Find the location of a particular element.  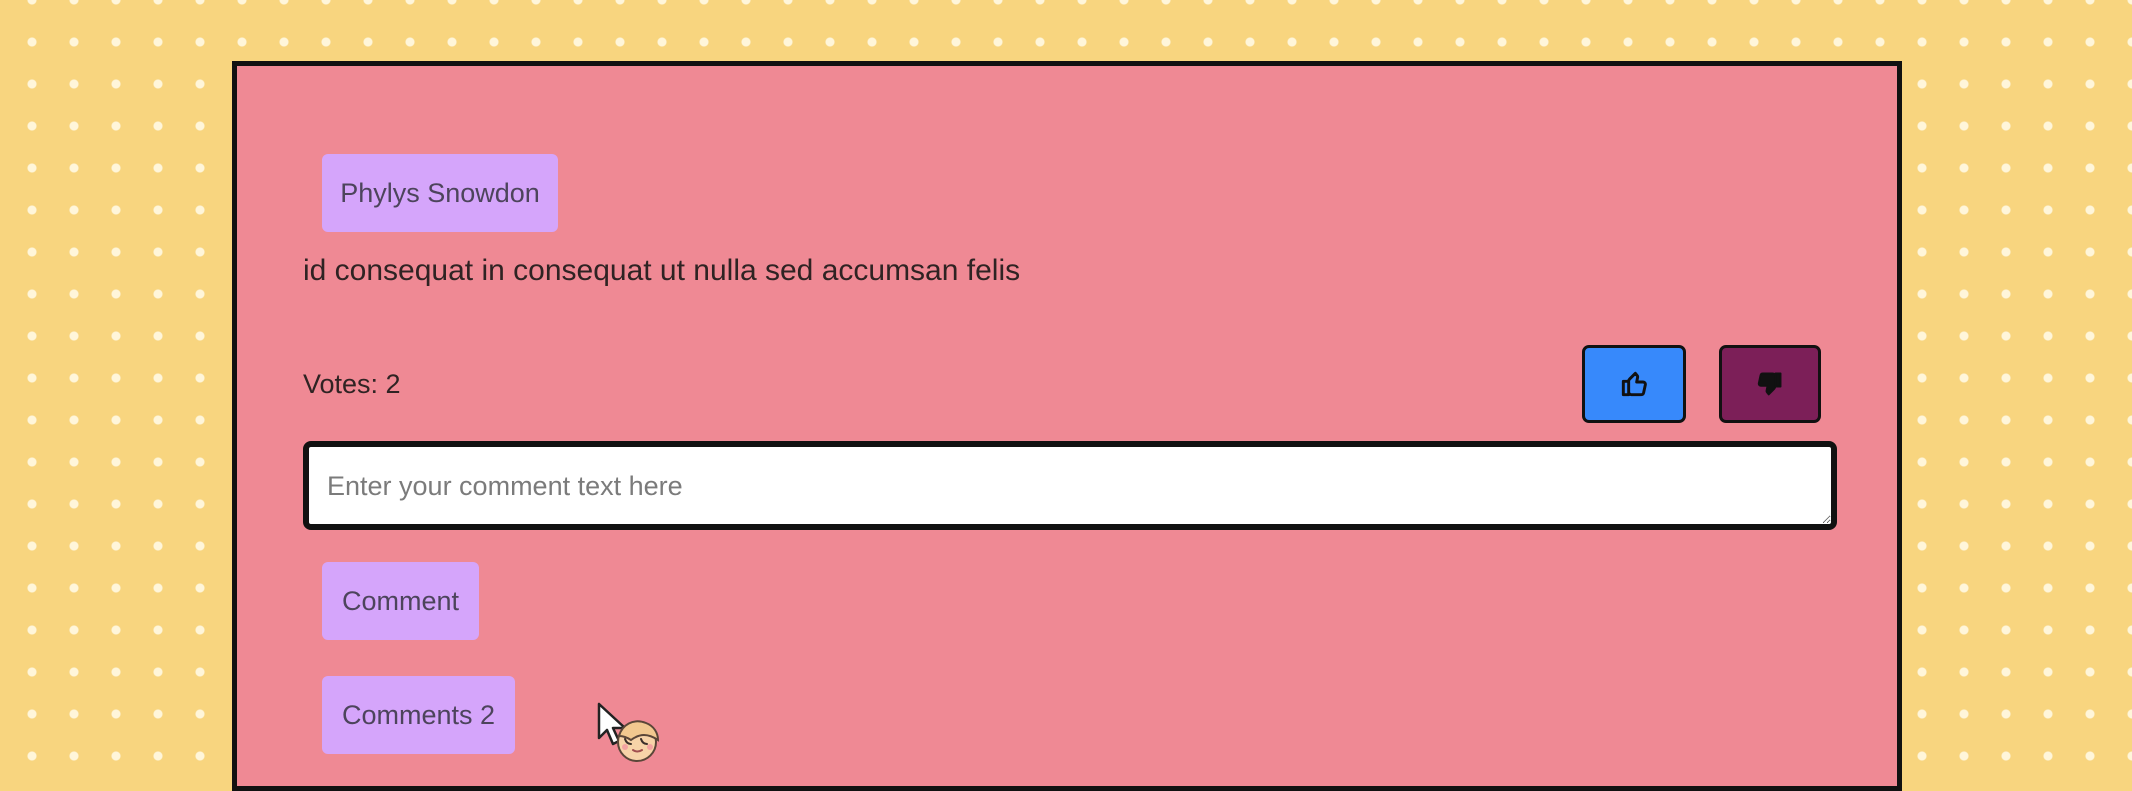

author-name-tag: Phylys Snowdon is located at coordinates (440, 193).